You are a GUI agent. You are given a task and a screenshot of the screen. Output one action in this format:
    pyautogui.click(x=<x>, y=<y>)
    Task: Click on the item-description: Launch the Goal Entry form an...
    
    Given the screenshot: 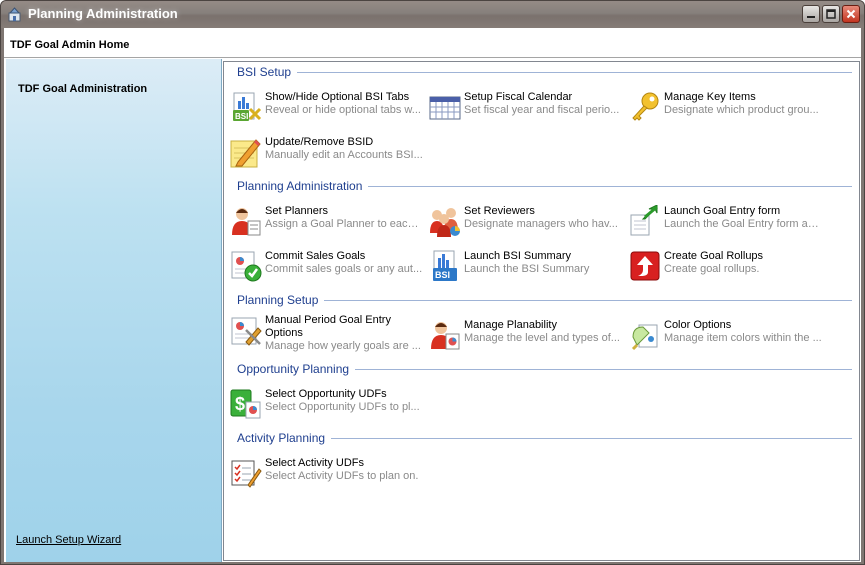 What is the action you would take?
    pyautogui.click(x=743, y=224)
    